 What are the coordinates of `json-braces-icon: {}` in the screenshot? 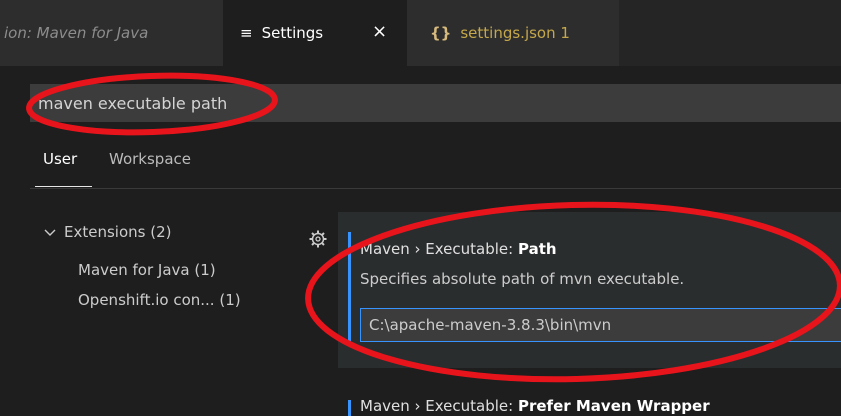 It's located at (441, 33).